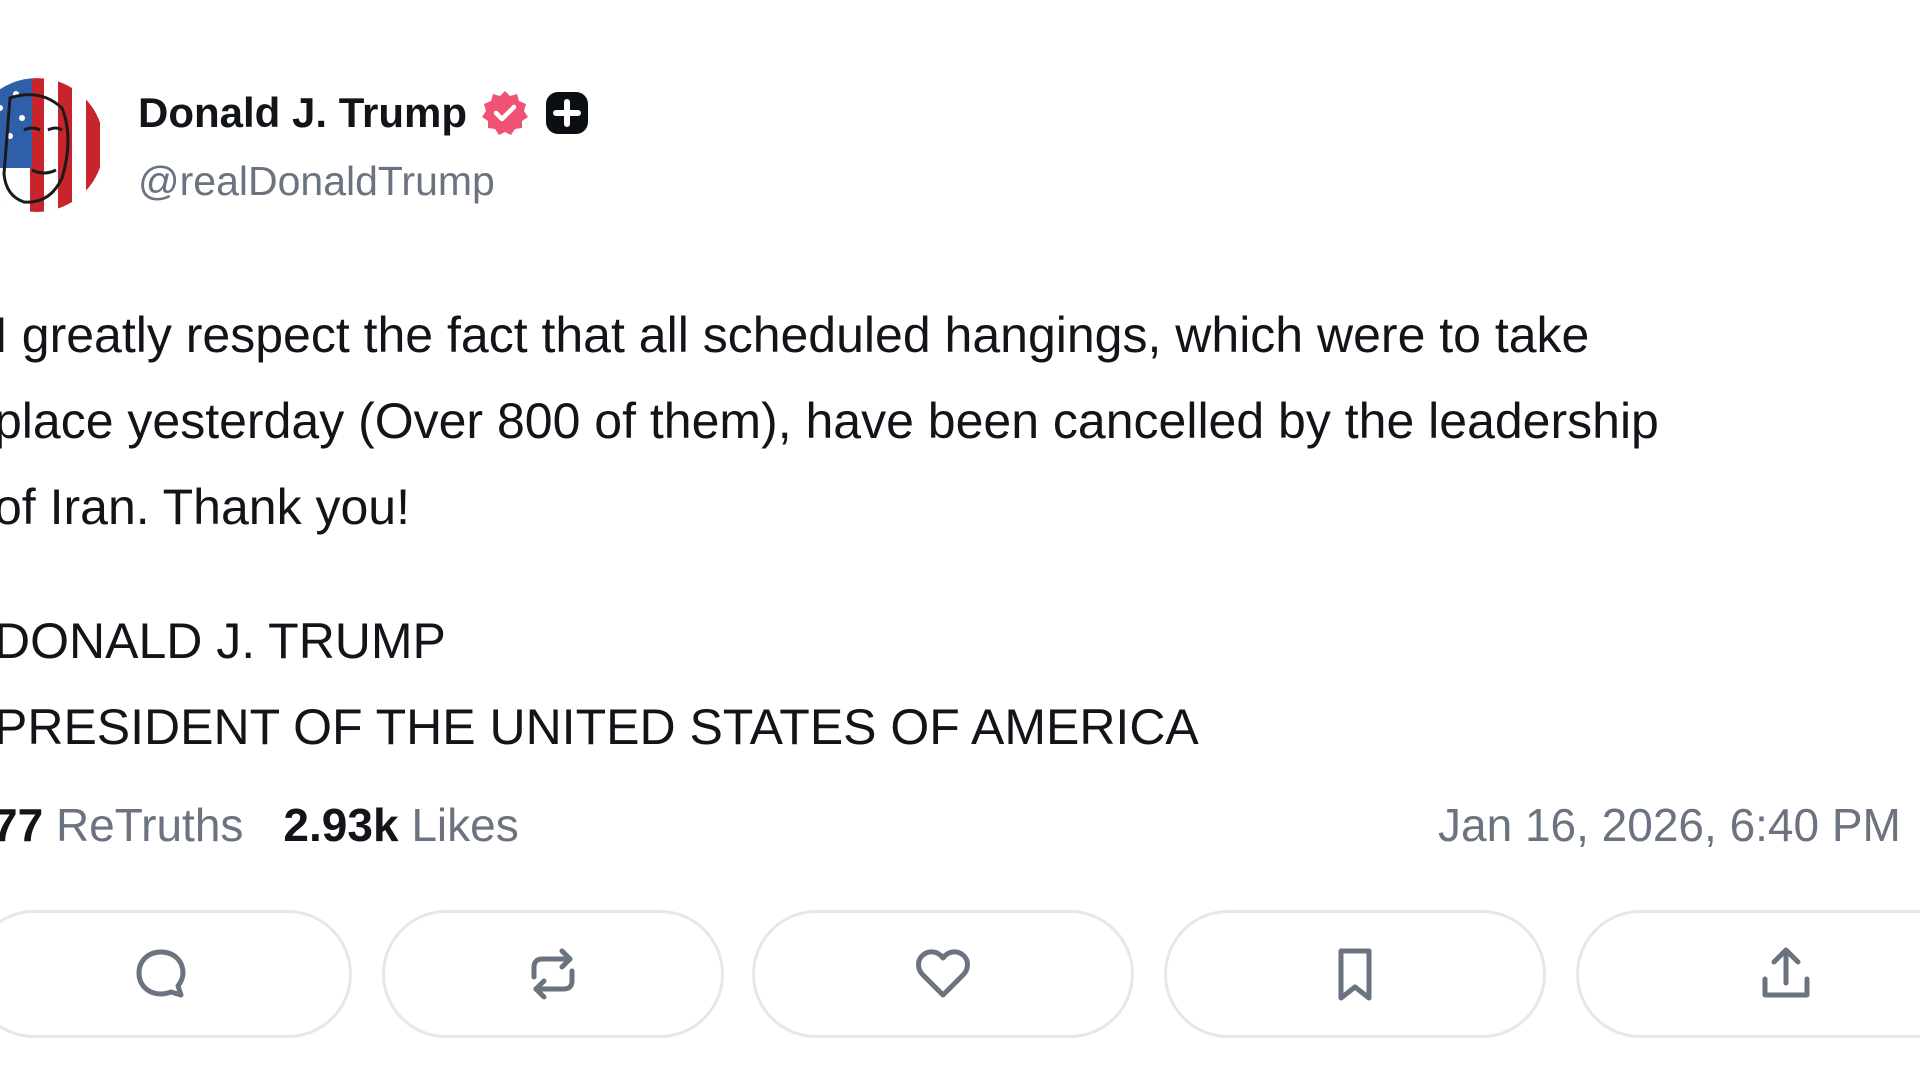 The width and height of the screenshot is (1920, 1080). What do you see at coordinates (1786, 972) in the screenshot?
I see `share-icon` at bounding box center [1786, 972].